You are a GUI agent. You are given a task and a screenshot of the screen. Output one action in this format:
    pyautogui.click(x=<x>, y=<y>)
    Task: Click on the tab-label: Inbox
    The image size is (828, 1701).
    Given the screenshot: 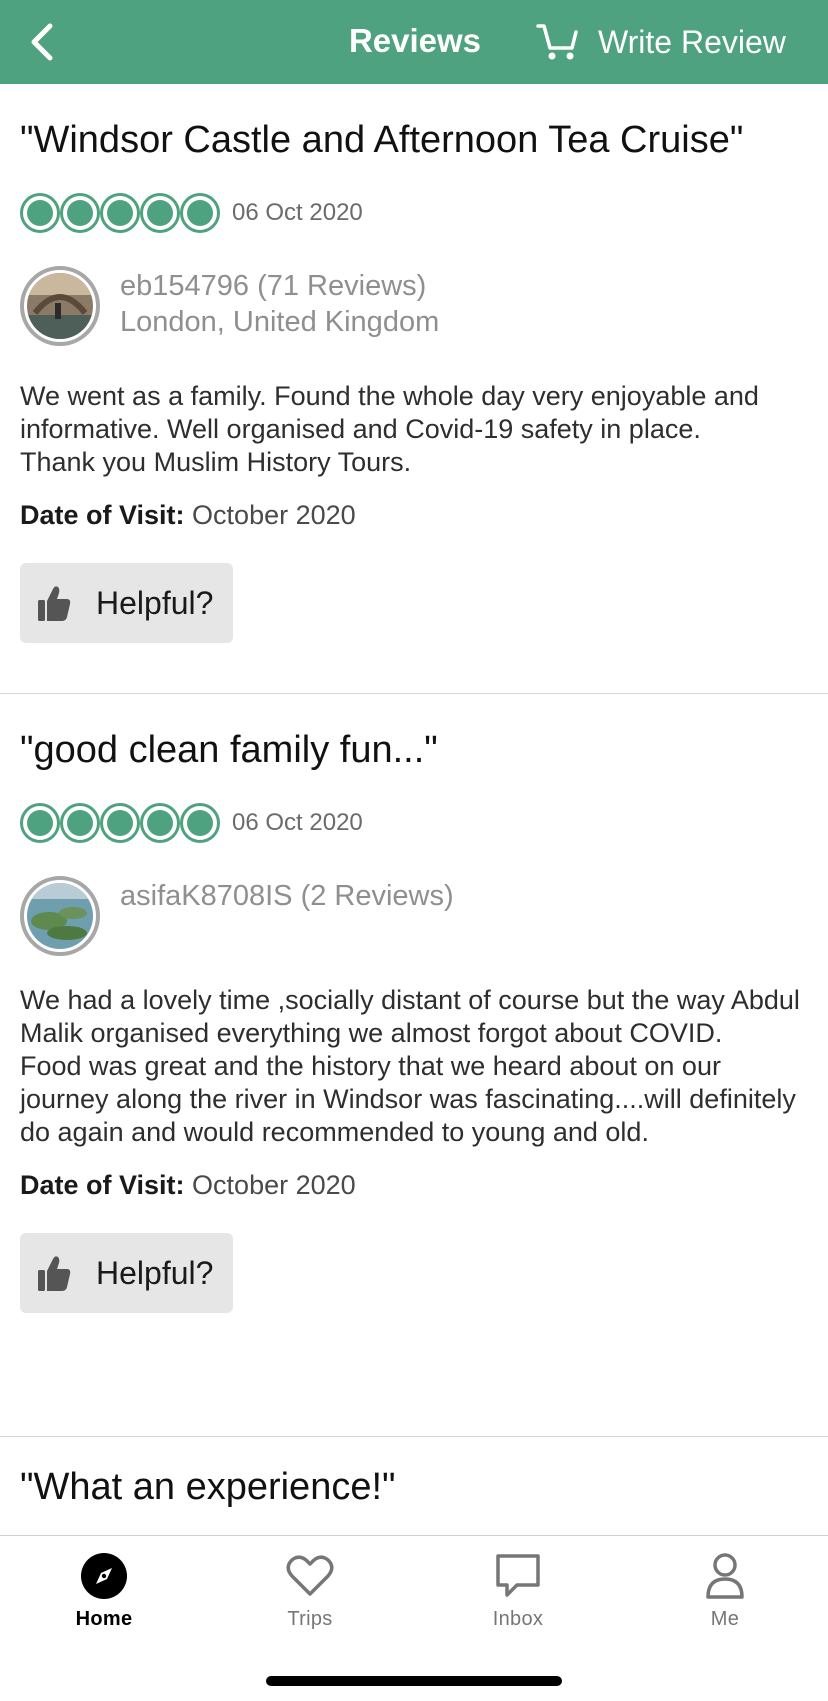 What is the action you would take?
    pyautogui.click(x=518, y=1619)
    